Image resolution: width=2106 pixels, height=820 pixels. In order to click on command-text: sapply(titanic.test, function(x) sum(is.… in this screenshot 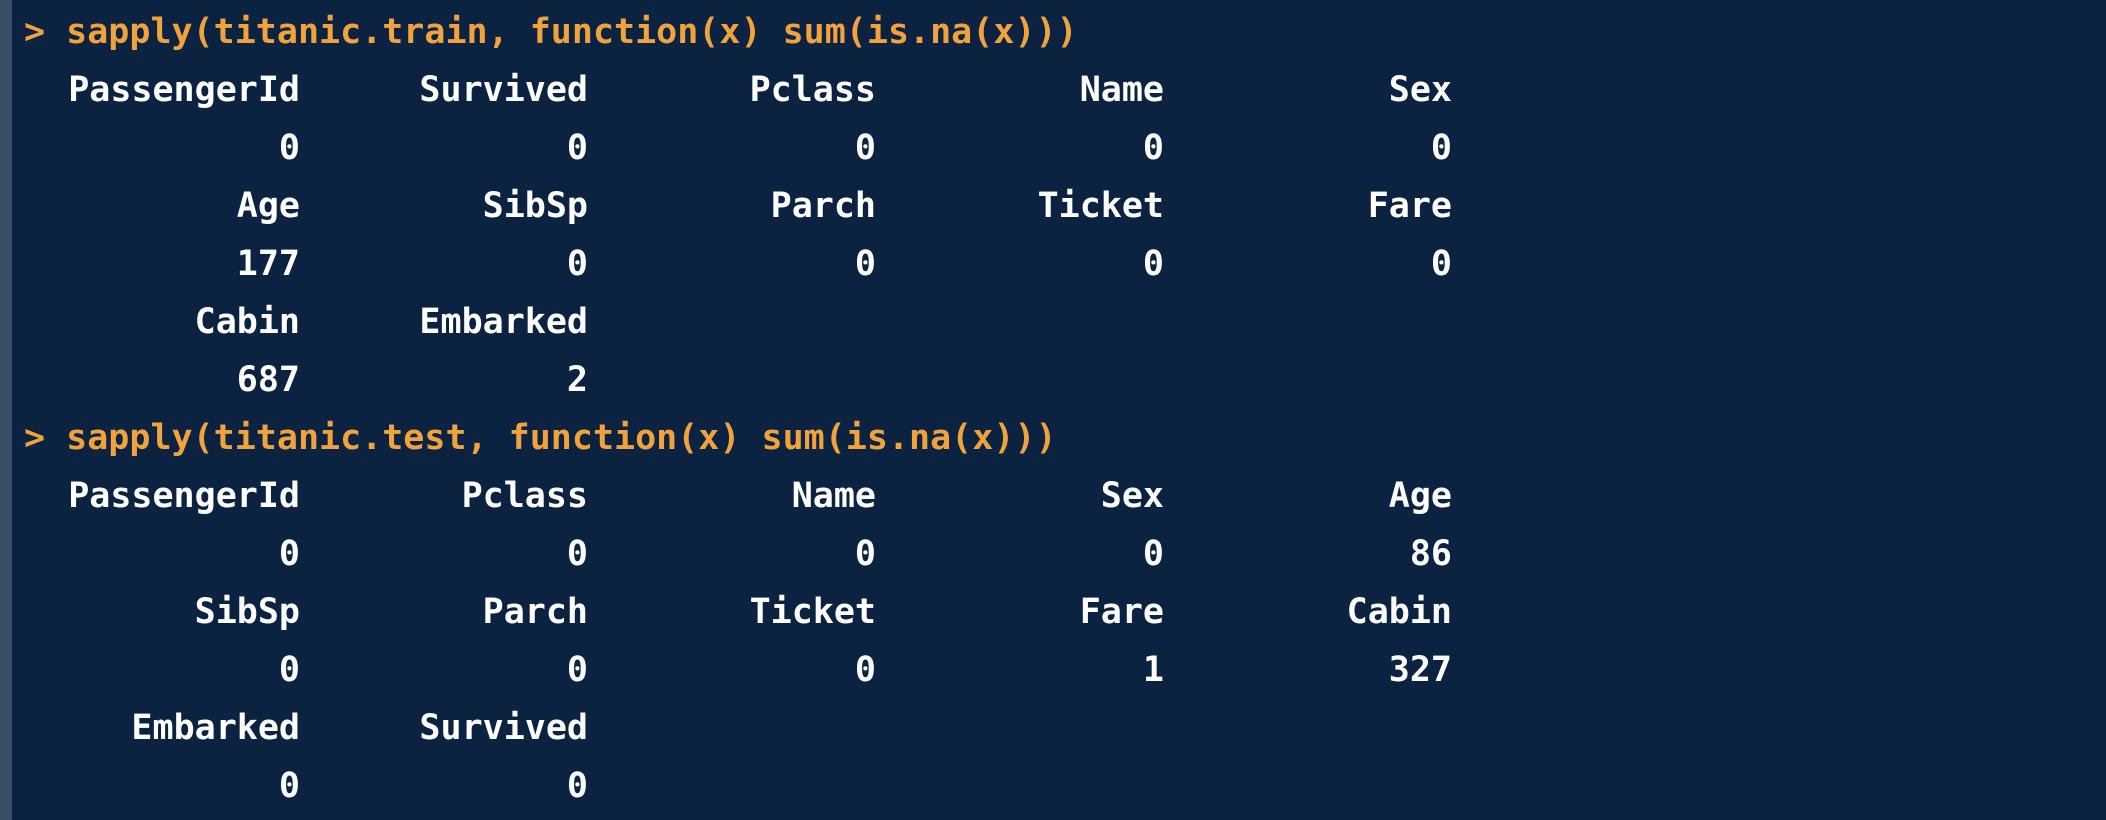, I will do `click(561, 438)`.